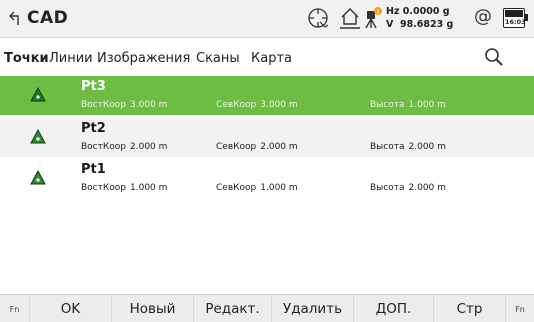 This screenshot has height=322, width=534. What do you see at coordinates (318, 18) in the screenshot?
I see `crosshair-target-icon` at bounding box center [318, 18].